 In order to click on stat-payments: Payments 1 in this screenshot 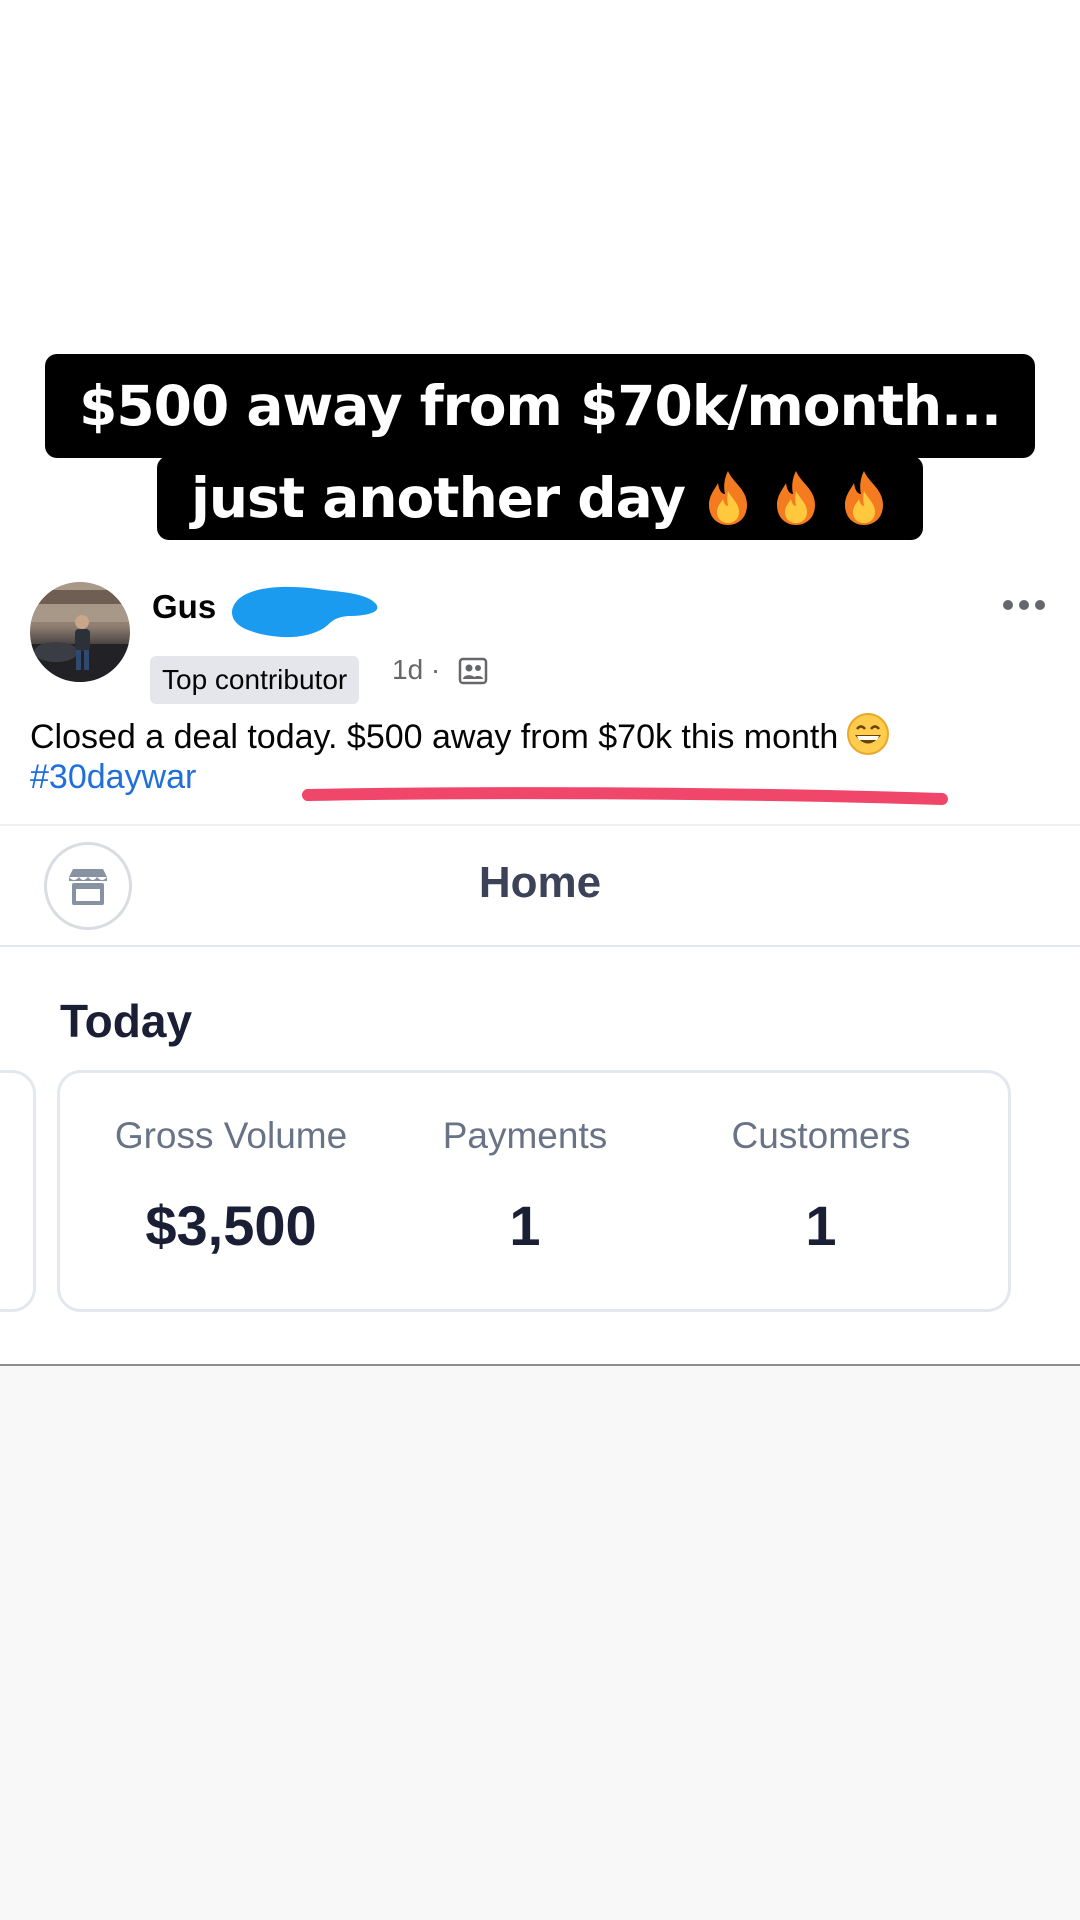, I will do `click(525, 1186)`.